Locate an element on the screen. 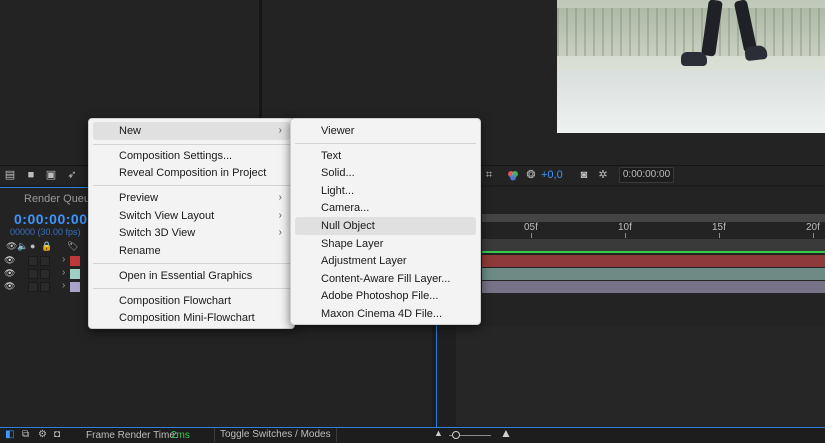 This screenshot has height=443, width=825. work-area-bar is located at coordinates (653, 218).